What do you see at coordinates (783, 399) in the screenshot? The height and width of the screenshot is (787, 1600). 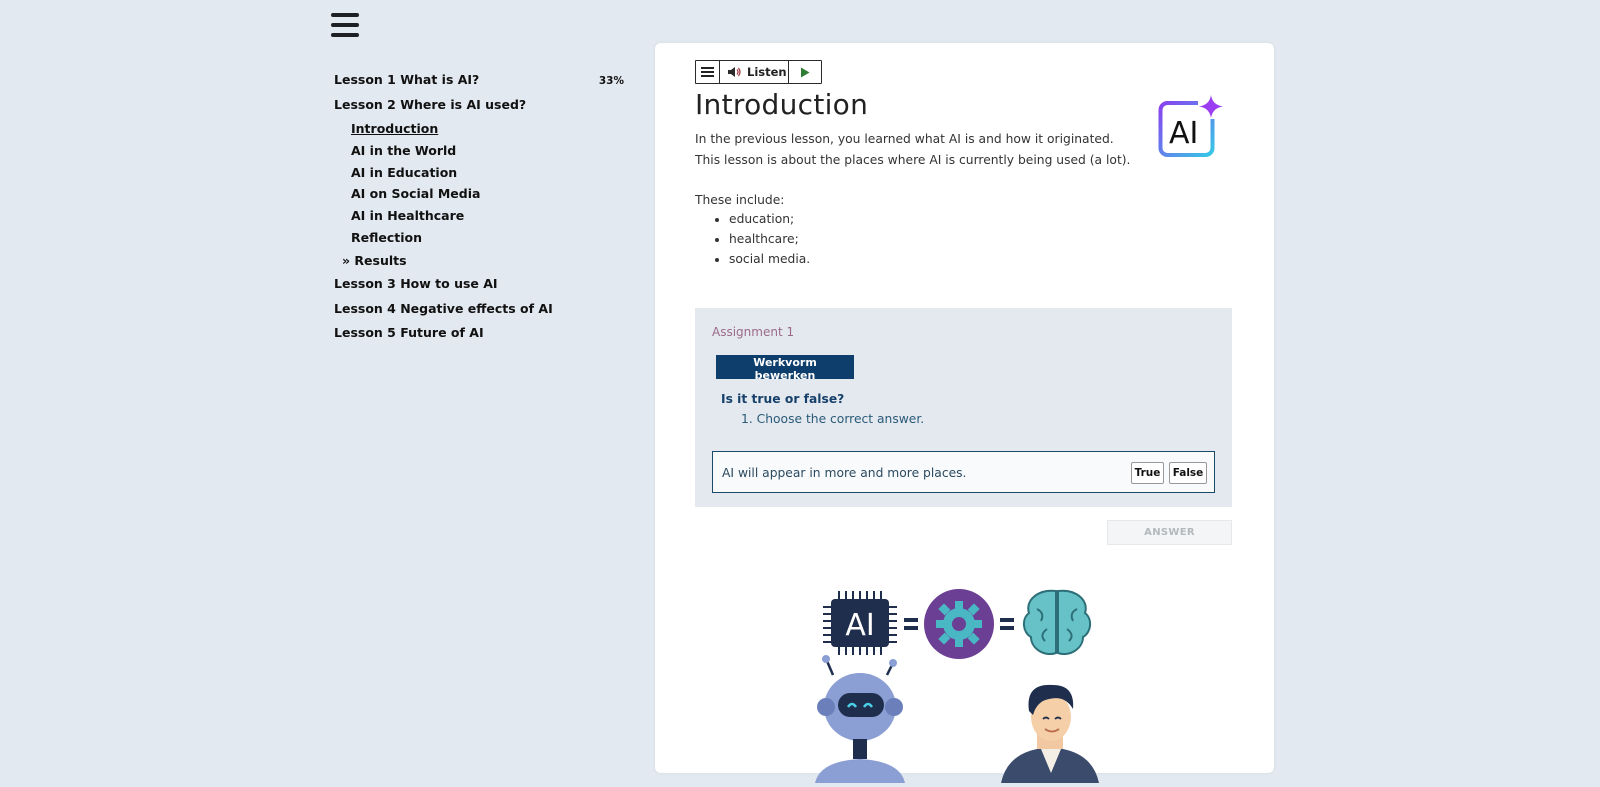 I see `question-title: Is it true or false?` at bounding box center [783, 399].